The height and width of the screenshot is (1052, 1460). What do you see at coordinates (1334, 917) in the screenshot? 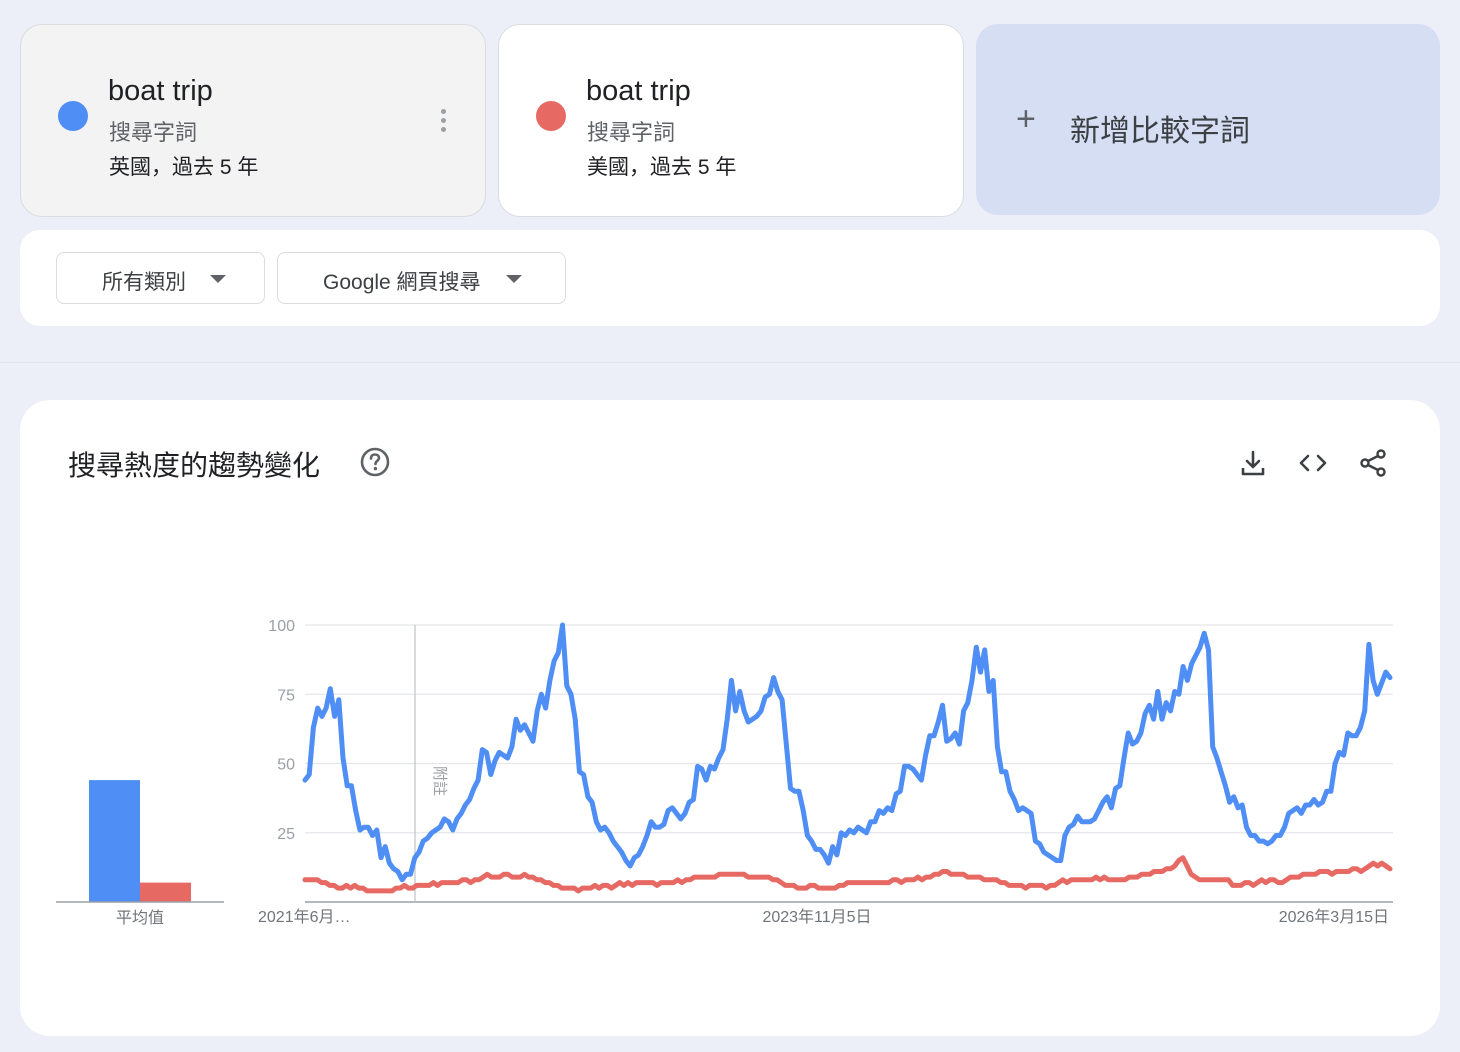
I see `x-tick-label: 2026年3月15日` at bounding box center [1334, 917].